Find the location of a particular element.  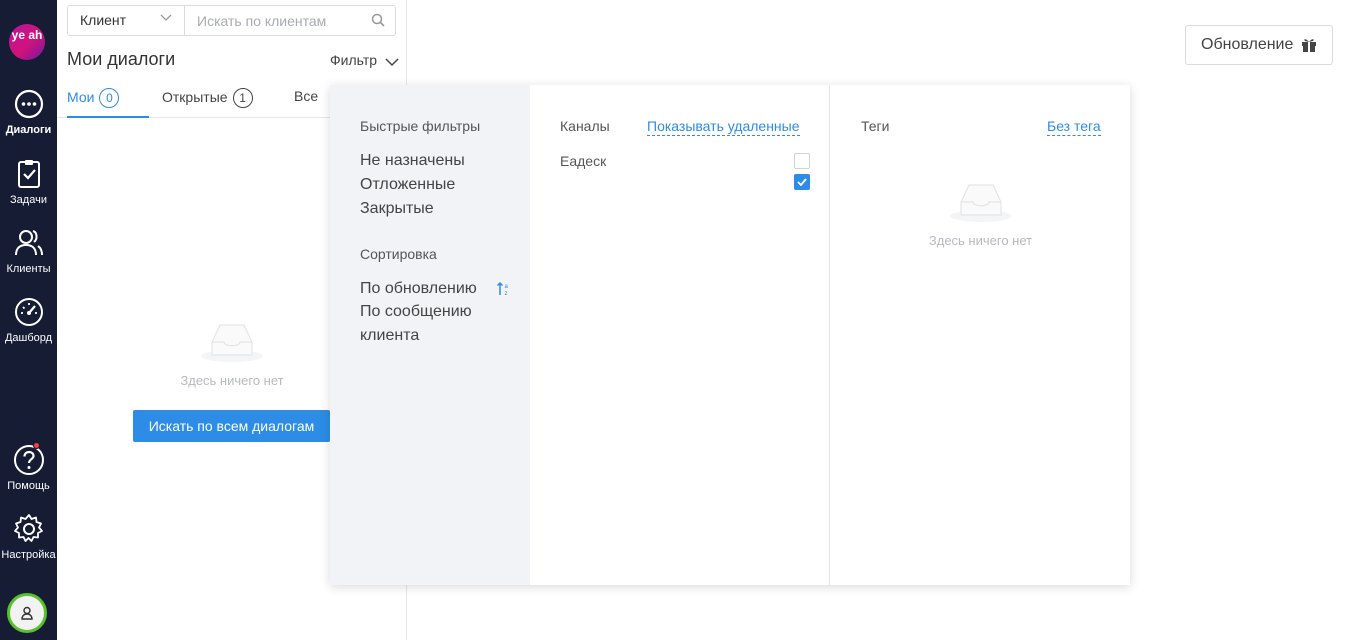

count-badge: 0 is located at coordinates (109, 98).